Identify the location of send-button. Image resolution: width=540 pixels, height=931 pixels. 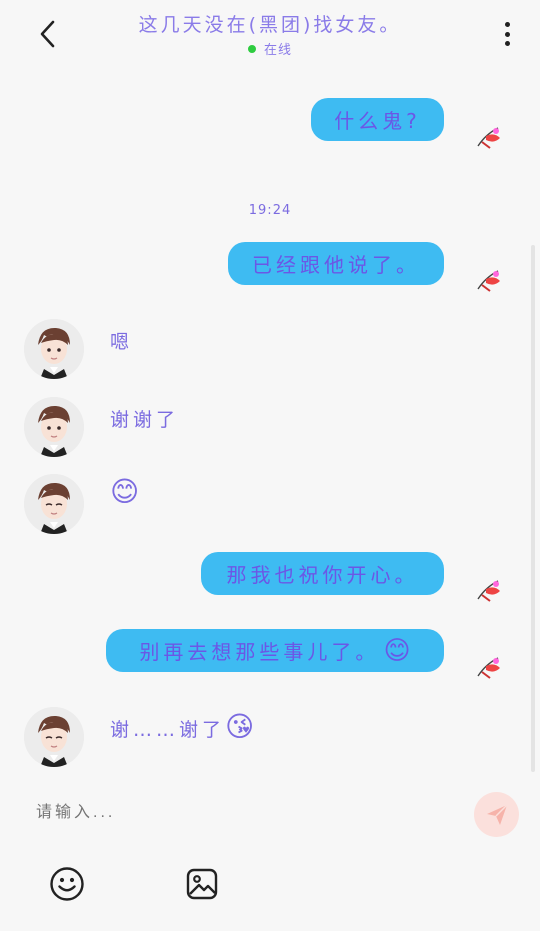
(496, 814).